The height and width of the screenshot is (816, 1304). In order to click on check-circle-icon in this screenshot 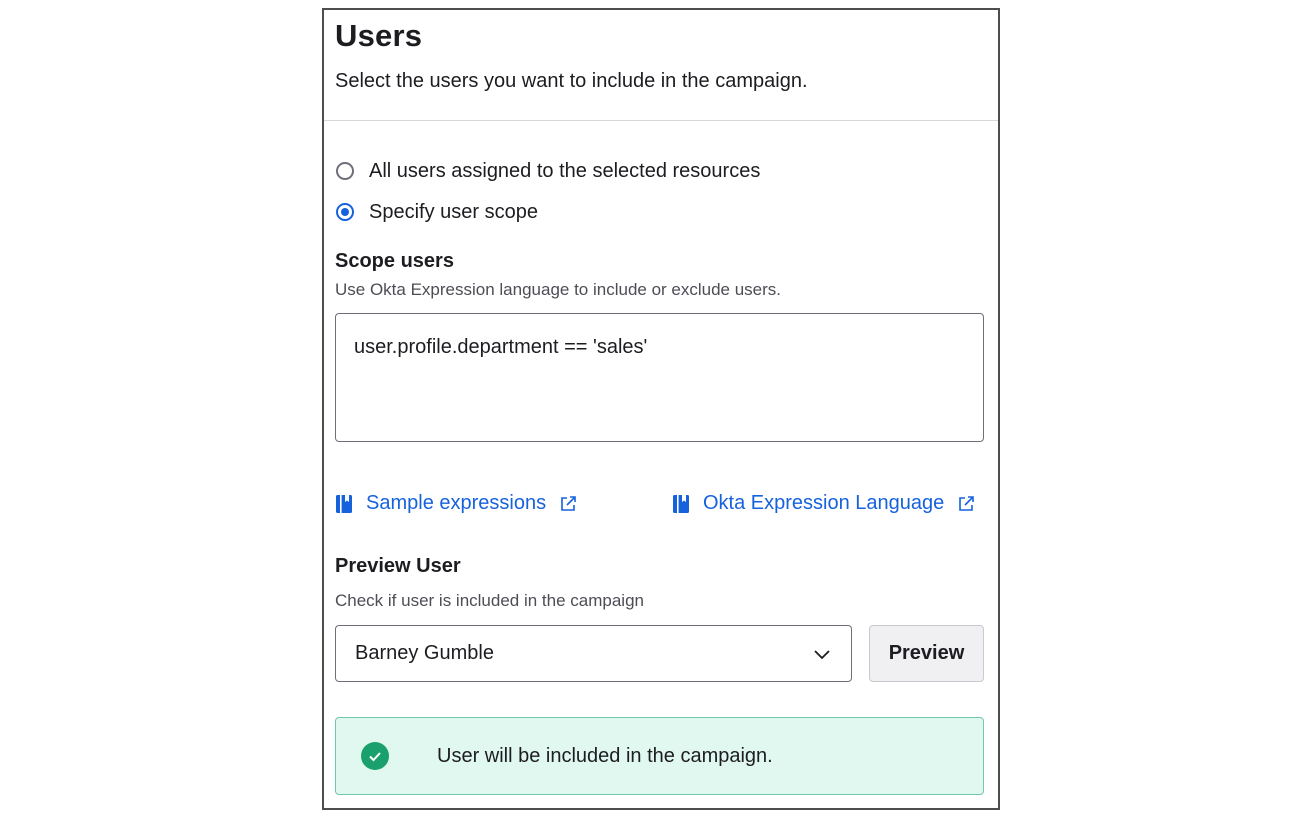, I will do `click(375, 756)`.